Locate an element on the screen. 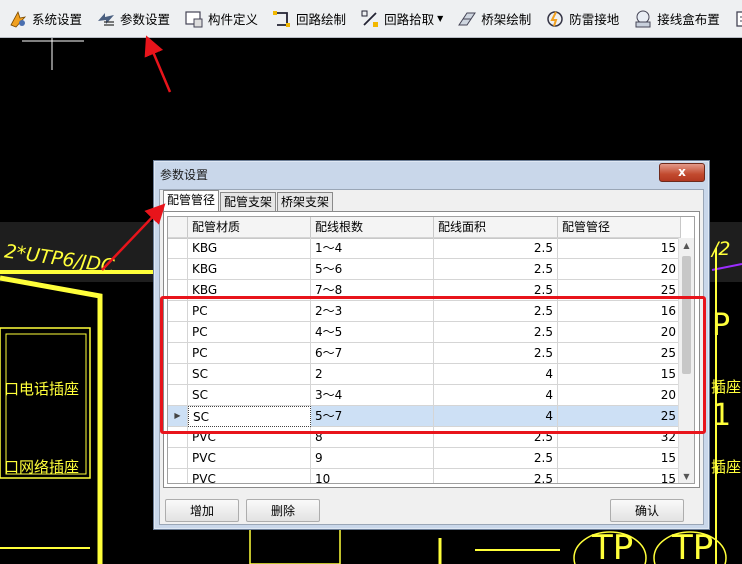  table-row: PC 6～7 2.5 25 is located at coordinates (424, 353).